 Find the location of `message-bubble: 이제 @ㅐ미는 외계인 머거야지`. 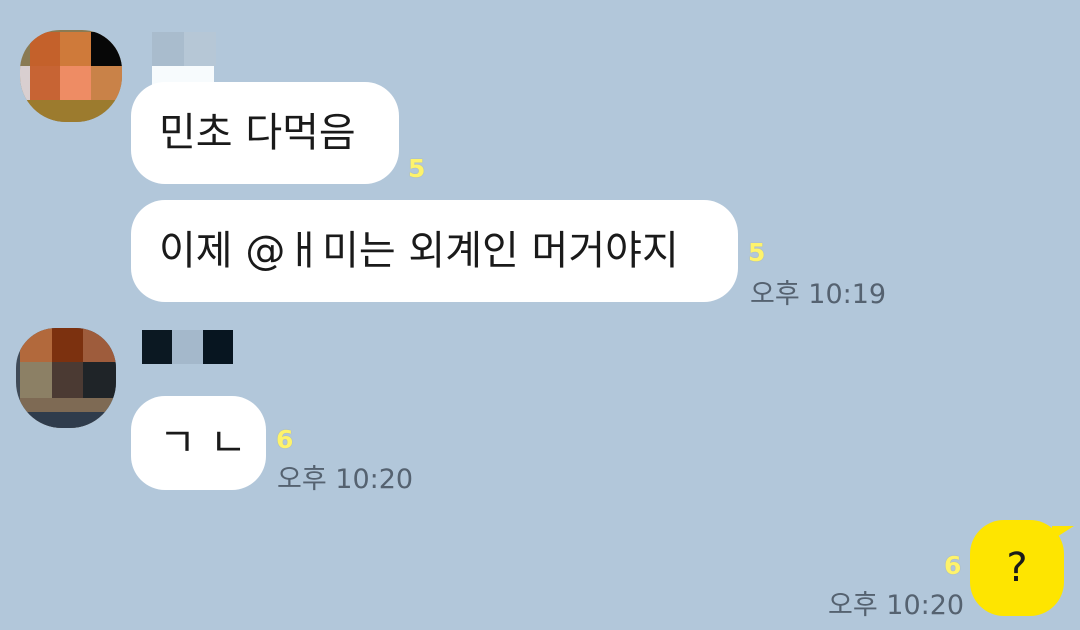

message-bubble: 이제 @ㅐ미는 외계인 머거야지 is located at coordinates (434, 251).